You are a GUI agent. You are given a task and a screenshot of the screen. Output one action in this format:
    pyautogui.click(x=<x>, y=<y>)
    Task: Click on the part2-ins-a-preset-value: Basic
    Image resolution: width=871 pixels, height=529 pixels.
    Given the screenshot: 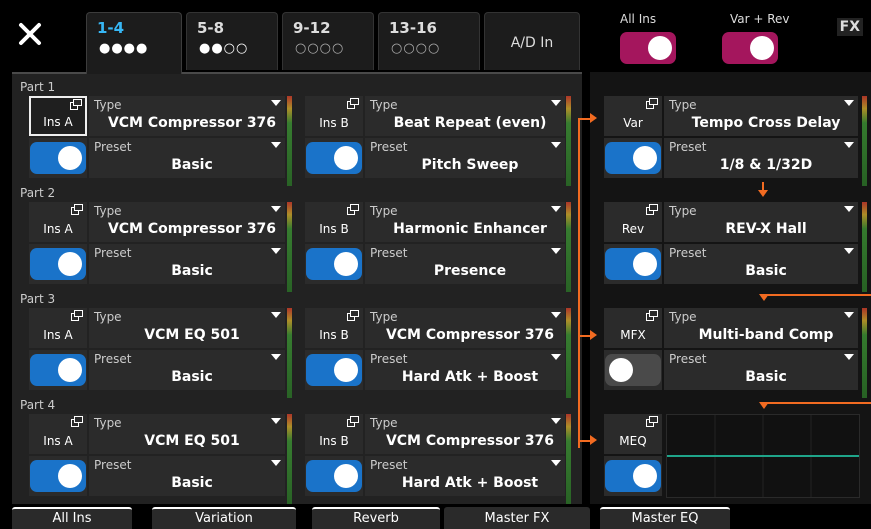 What is the action you would take?
    pyautogui.click(x=192, y=271)
    